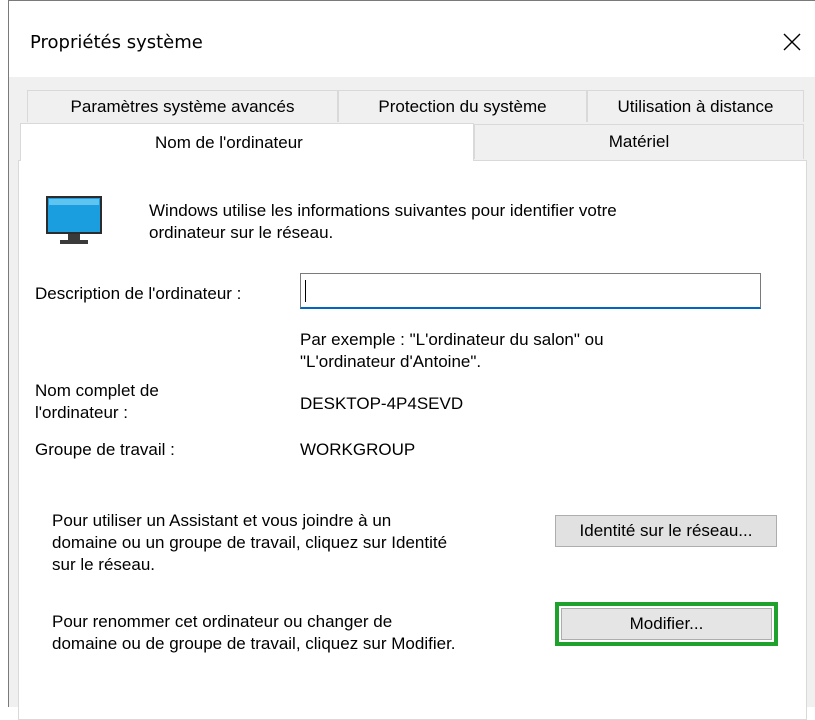 This screenshot has height=720, width=815. I want to click on tab-system-protection: Protection du système, so click(462, 106).